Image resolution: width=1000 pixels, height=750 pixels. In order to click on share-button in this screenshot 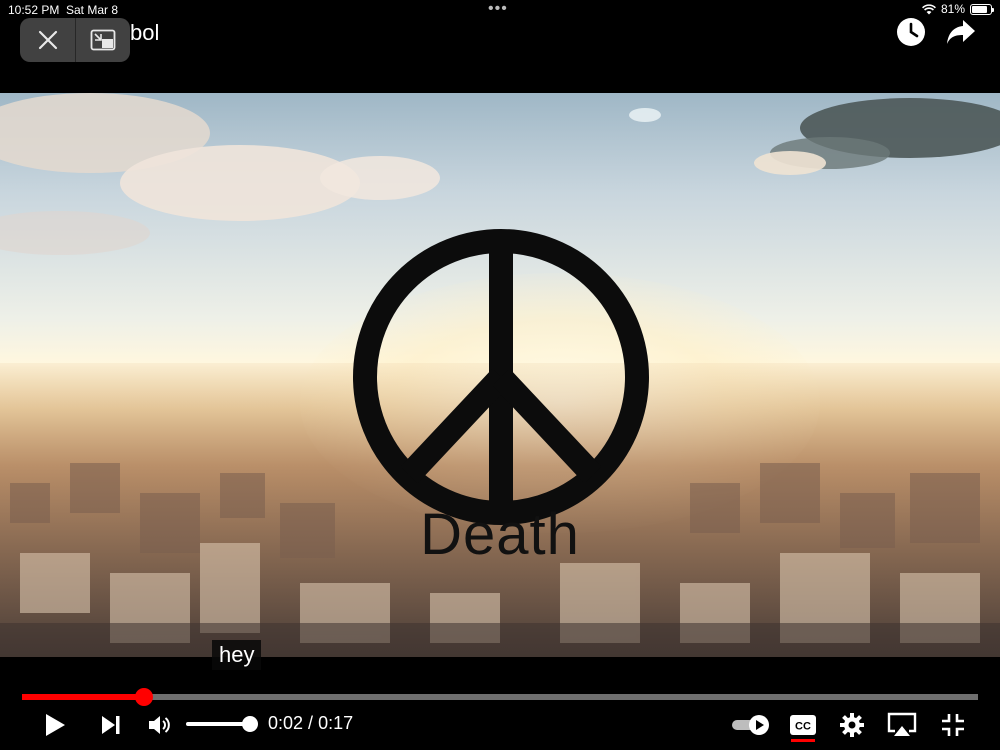, I will do `click(961, 32)`.